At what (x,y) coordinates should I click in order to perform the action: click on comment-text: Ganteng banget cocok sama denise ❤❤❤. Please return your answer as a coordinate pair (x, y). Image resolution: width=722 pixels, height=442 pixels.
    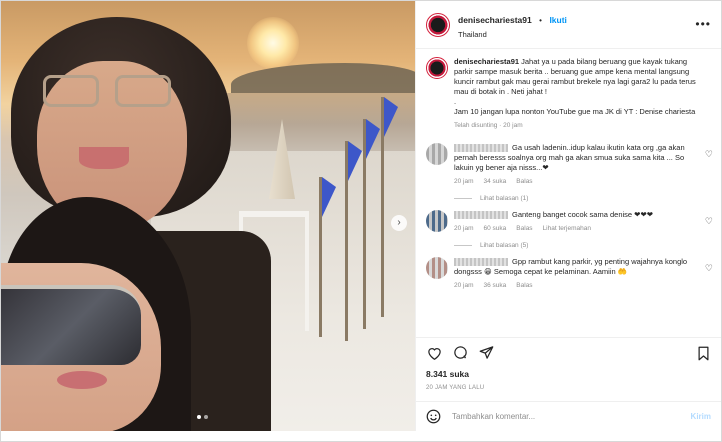
    Looking at the image, I should click on (583, 214).